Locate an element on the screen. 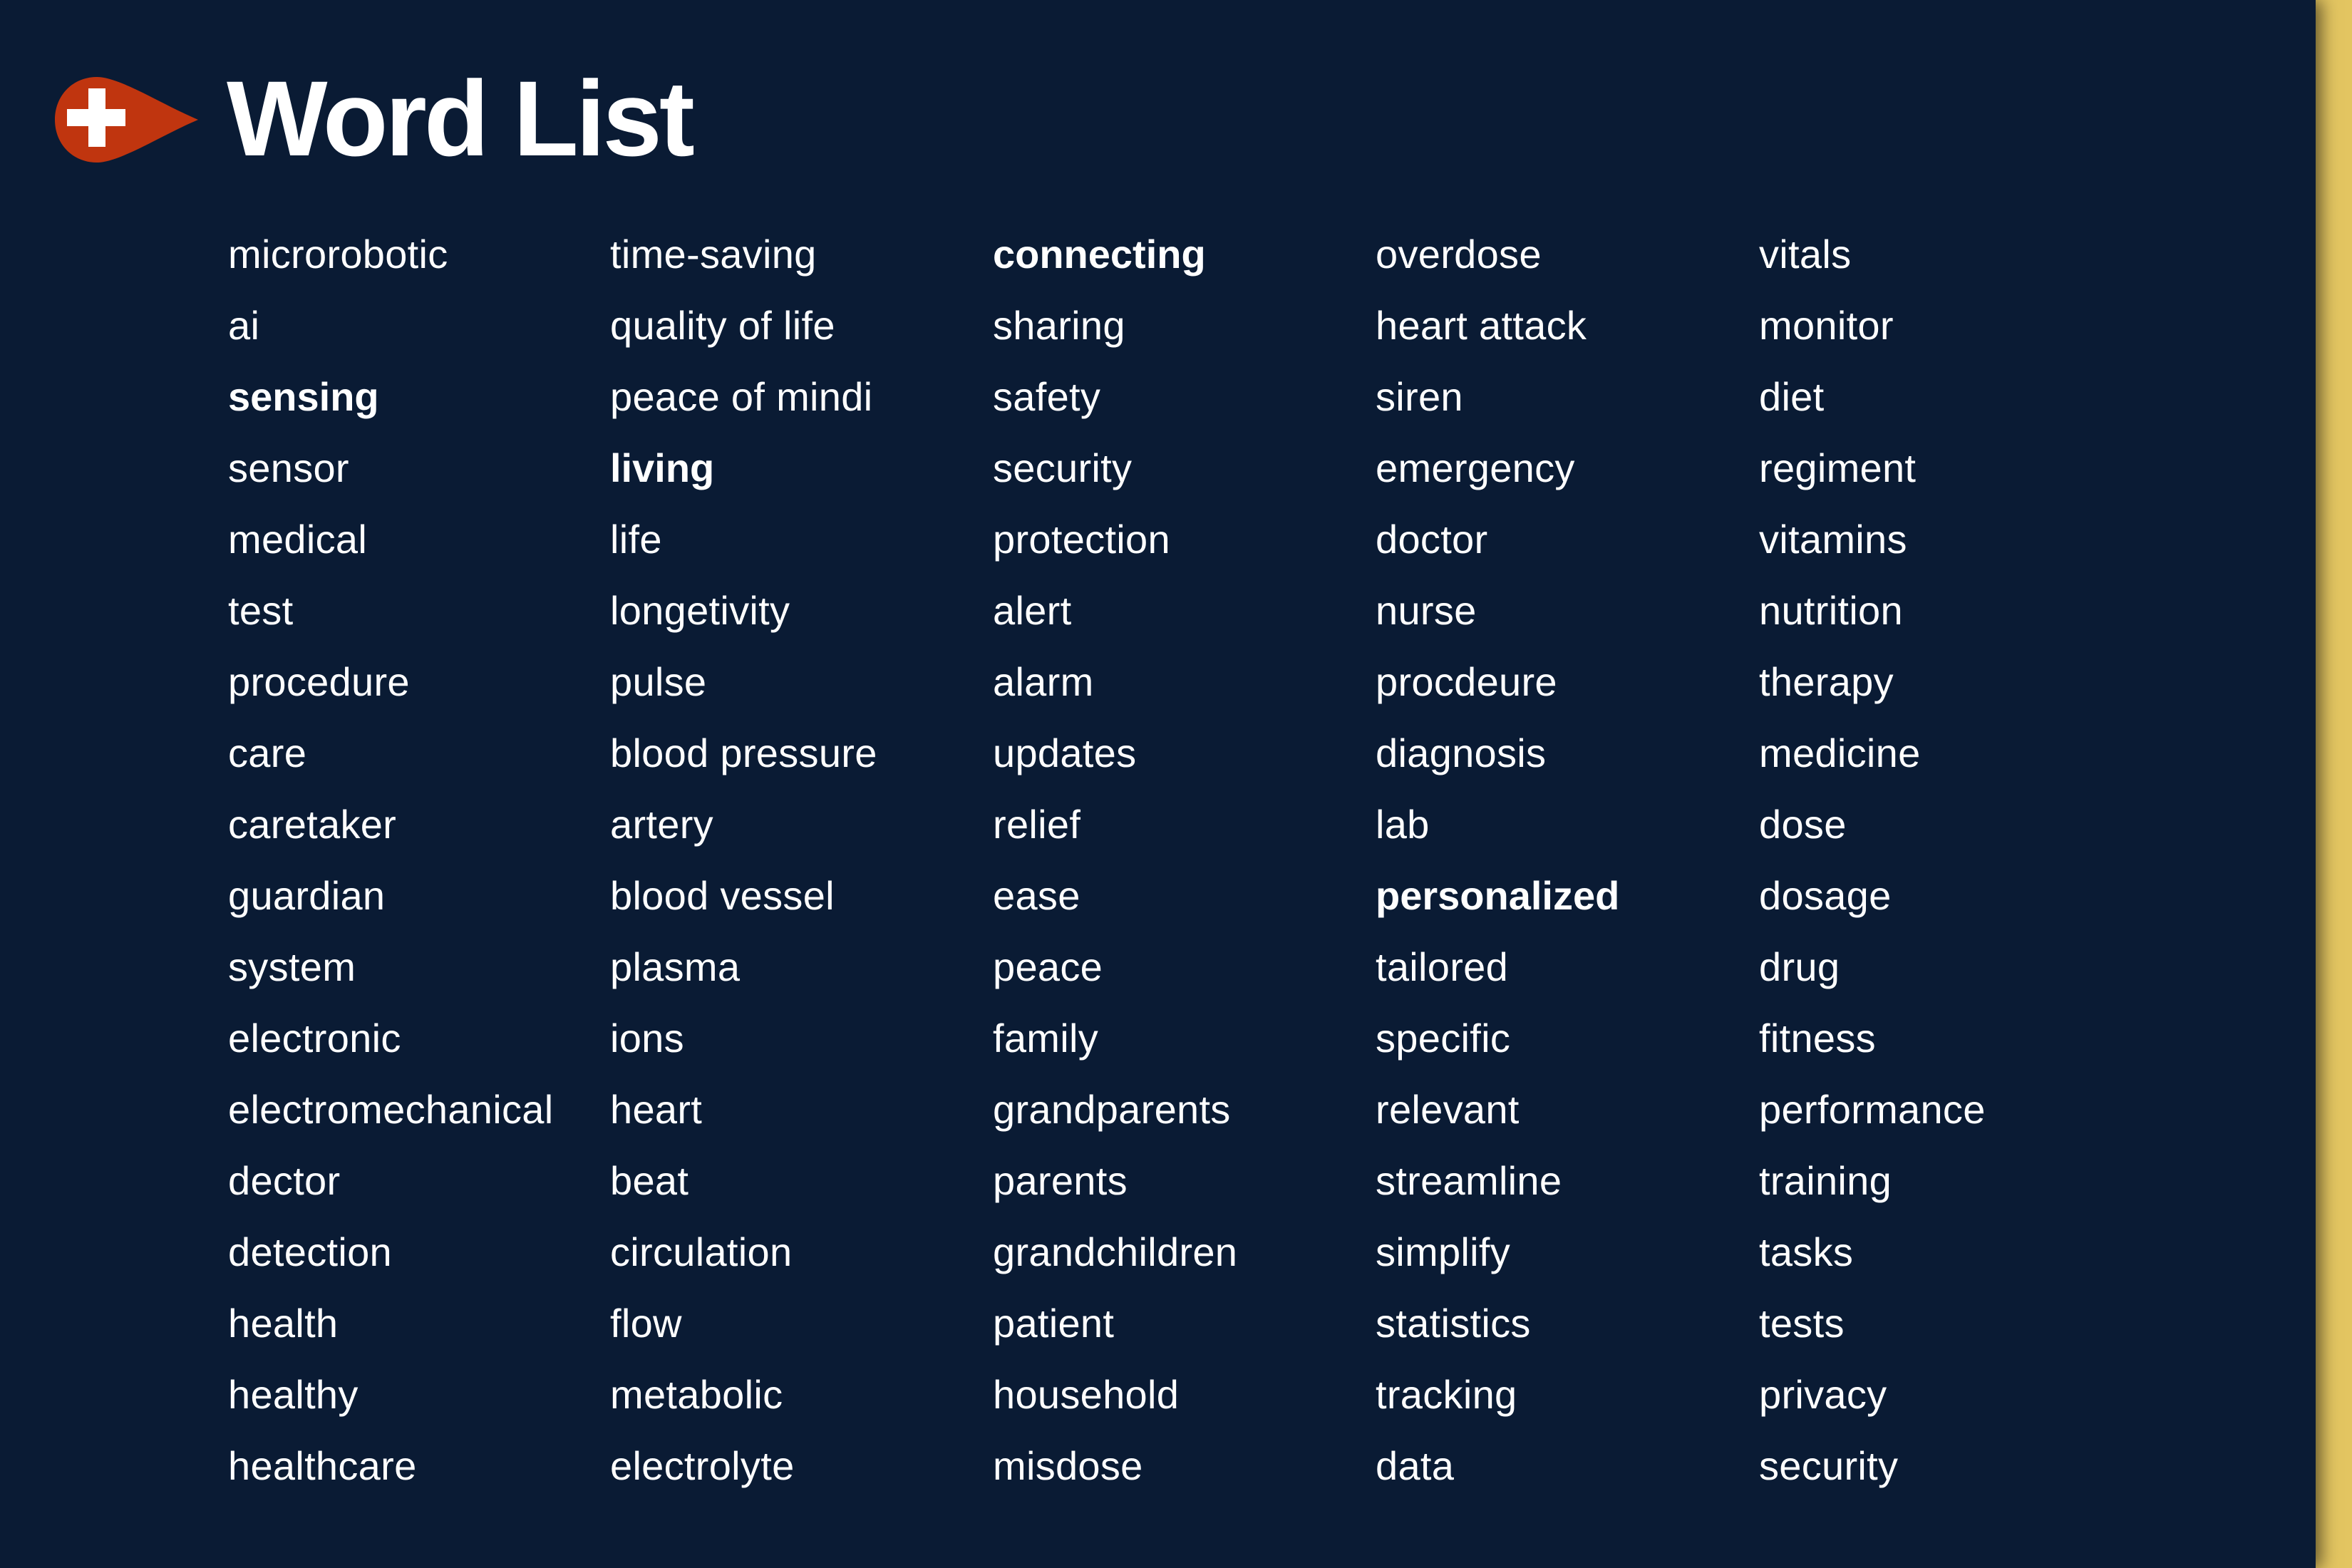 The image size is (2352, 1568). list-item-word: dector is located at coordinates (284, 1180).